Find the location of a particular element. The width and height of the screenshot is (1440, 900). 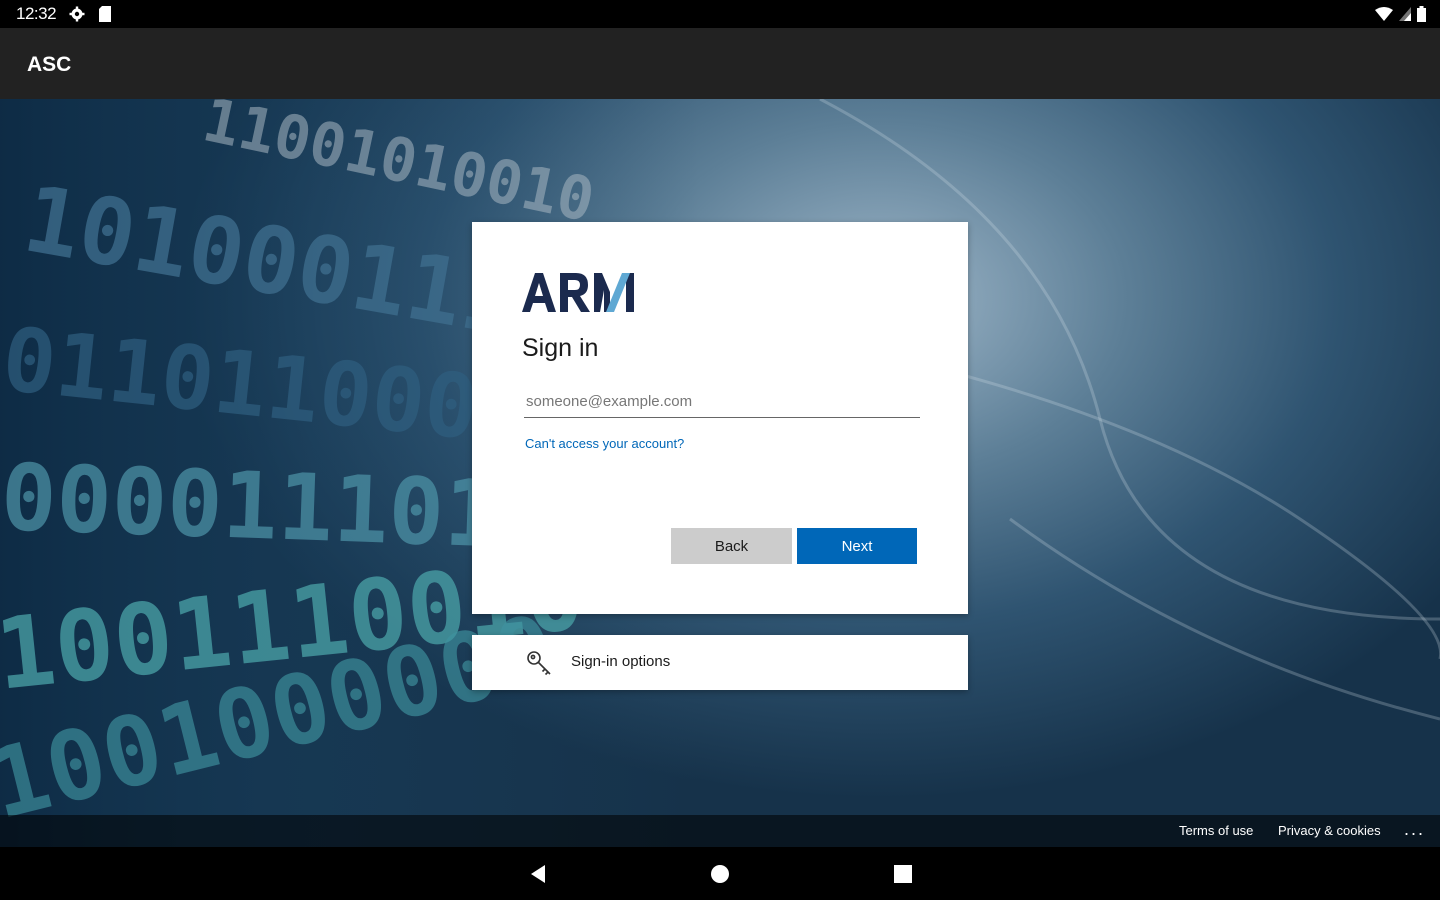

key-icon is located at coordinates (539, 663).